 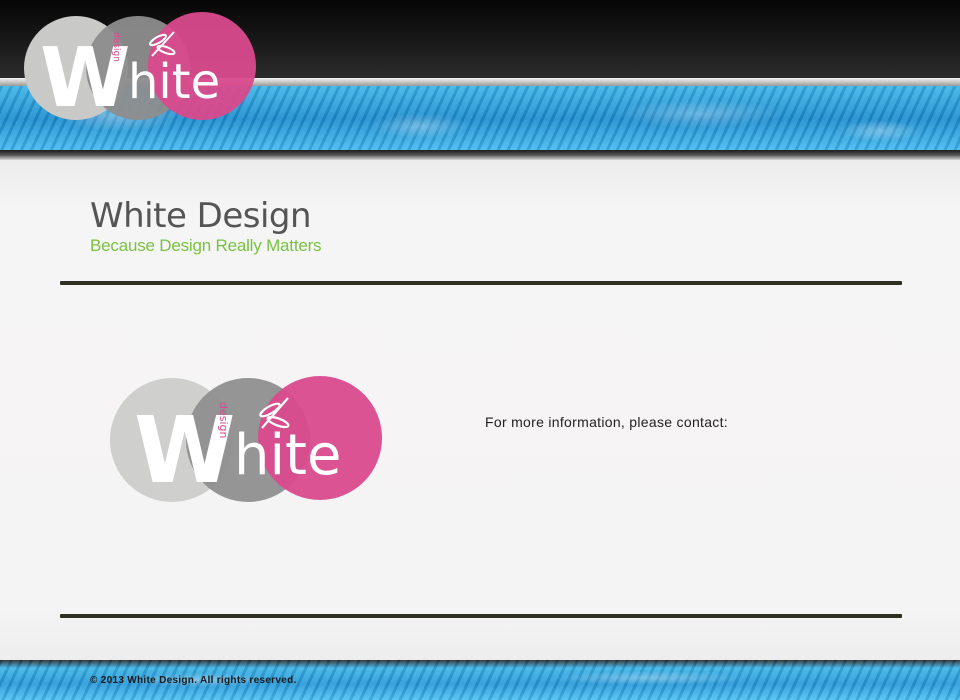 What do you see at coordinates (480, 155) in the screenshot?
I see `header-bottom-edge` at bounding box center [480, 155].